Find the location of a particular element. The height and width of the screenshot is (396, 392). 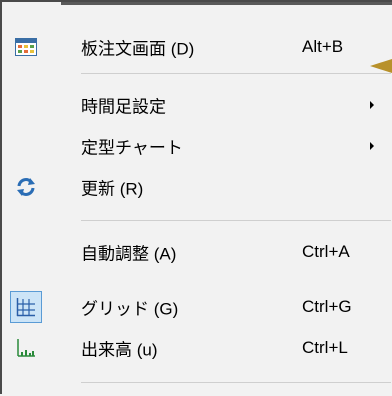

menu-item-grid: グリッド (G) Ctrl+G is located at coordinates (197, 307).